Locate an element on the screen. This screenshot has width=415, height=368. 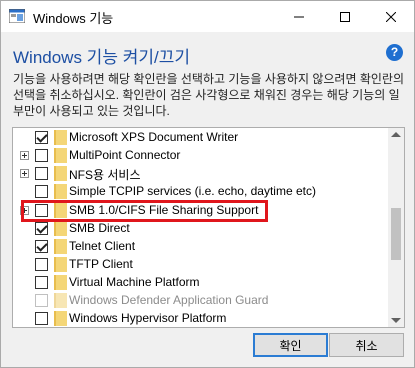
feature-row-defender-guard: Windows Defender Application Guard is located at coordinates (201, 300).